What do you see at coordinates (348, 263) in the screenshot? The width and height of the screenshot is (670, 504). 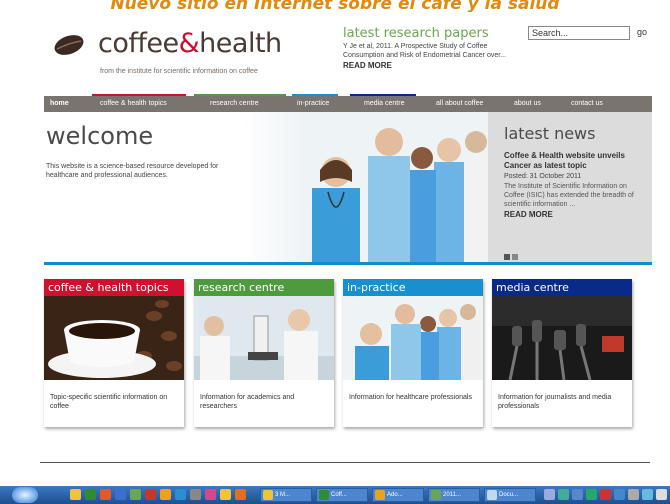 I see `hero-divider` at bounding box center [348, 263].